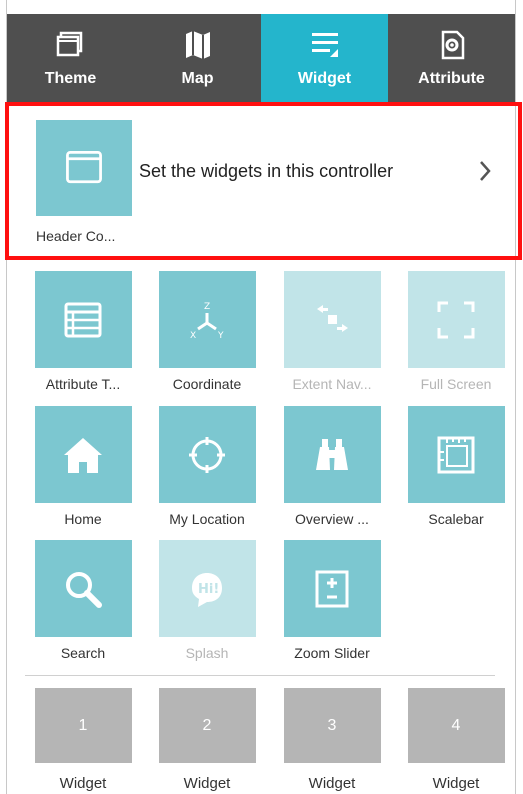 This screenshot has width=523, height=794. Describe the element at coordinates (197, 78) in the screenshot. I see `tab-label: Map` at that location.